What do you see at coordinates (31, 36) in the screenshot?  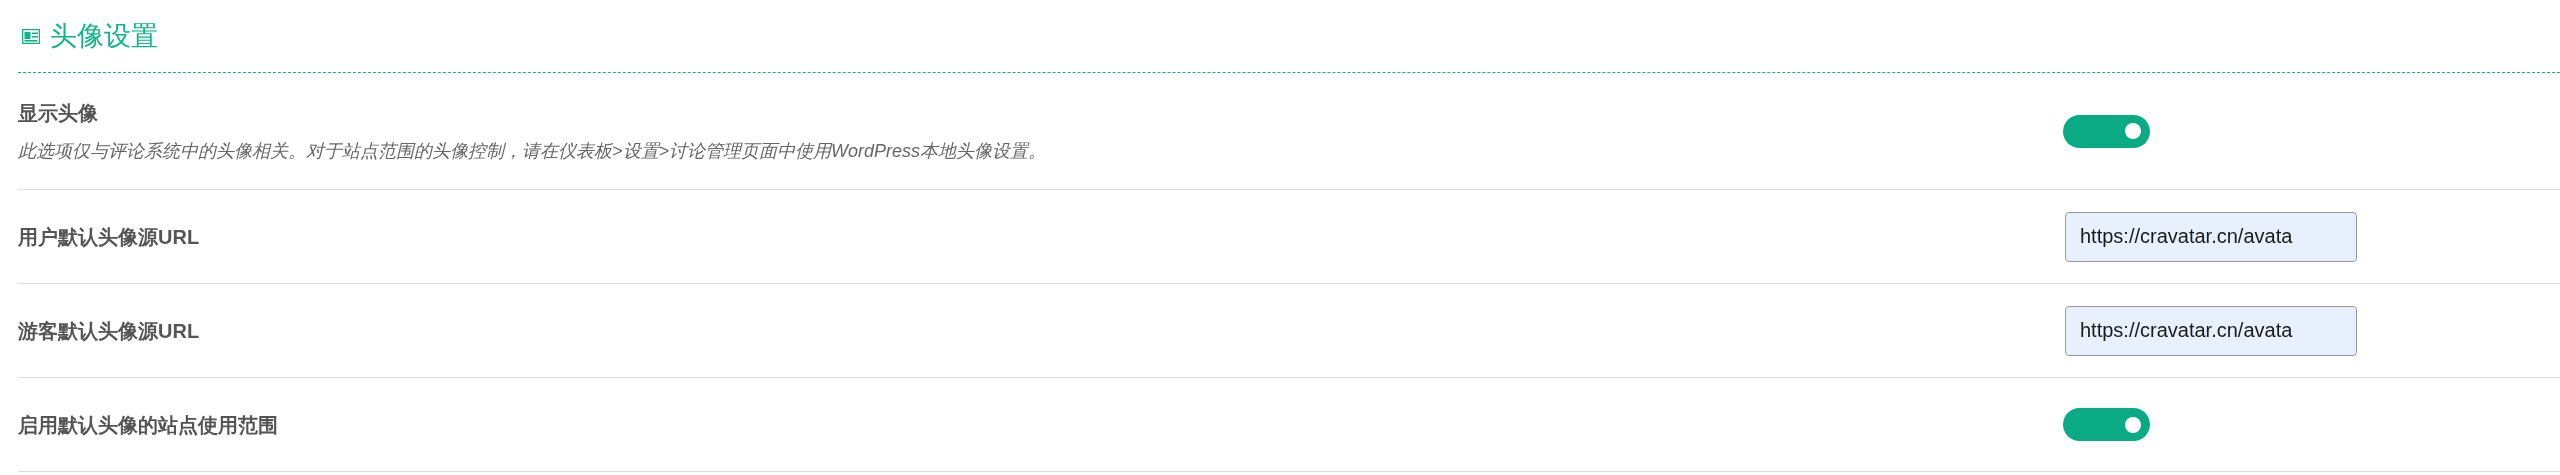 I see `id-card-icon` at bounding box center [31, 36].